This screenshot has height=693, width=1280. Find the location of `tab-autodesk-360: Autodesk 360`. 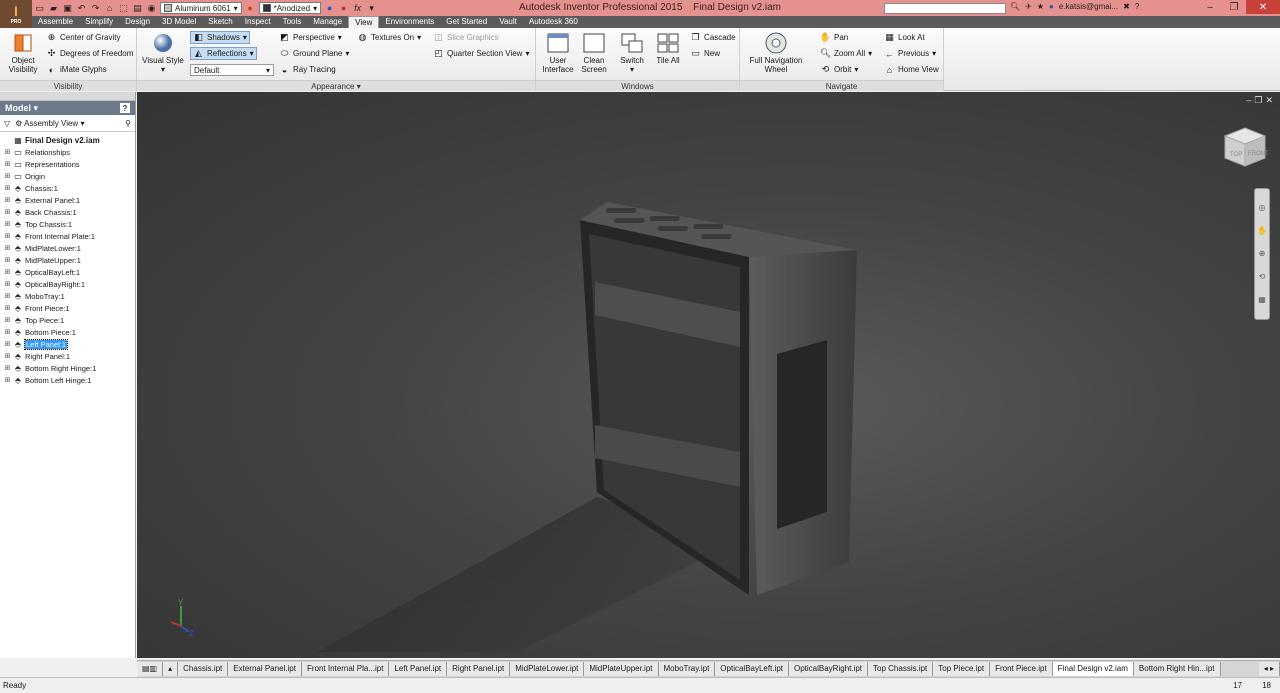

tab-autodesk-360: Autodesk 360 is located at coordinates (553, 22).